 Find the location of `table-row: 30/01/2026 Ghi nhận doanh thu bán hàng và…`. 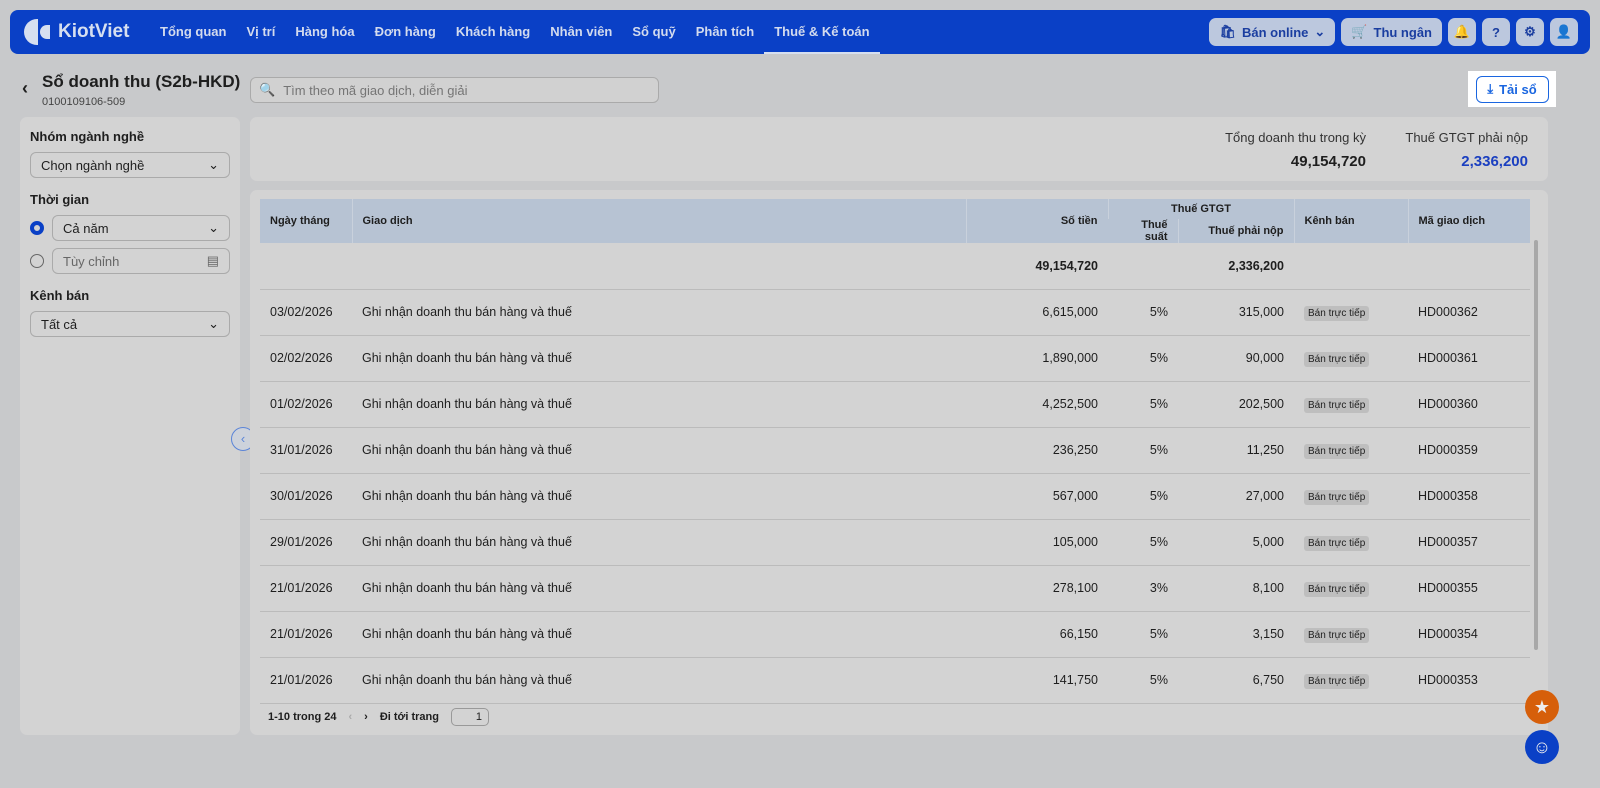

table-row: 30/01/2026 Ghi nhận doanh thu bán hàng và… is located at coordinates (895, 496).